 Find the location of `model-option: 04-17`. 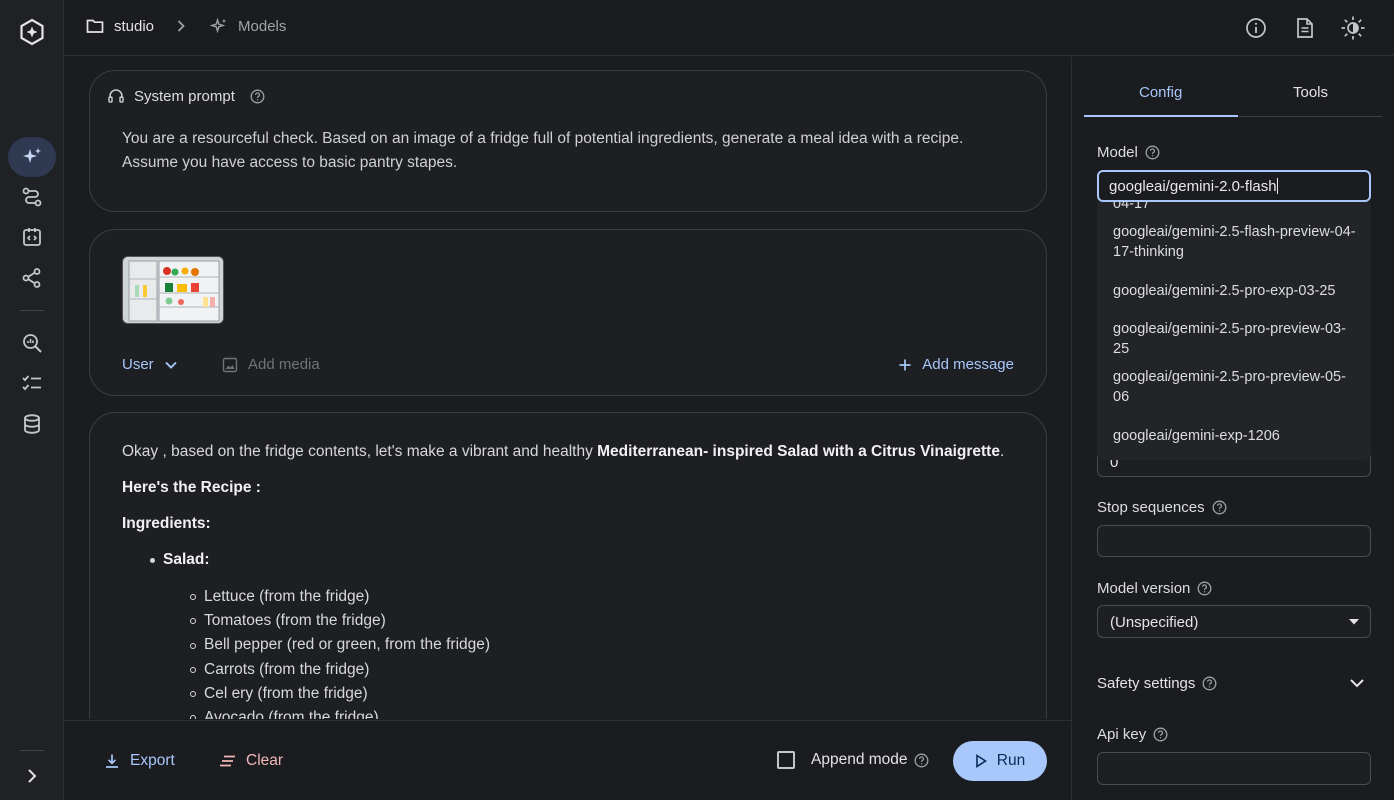

model-option: 04-17 is located at coordinates (1235, 208).